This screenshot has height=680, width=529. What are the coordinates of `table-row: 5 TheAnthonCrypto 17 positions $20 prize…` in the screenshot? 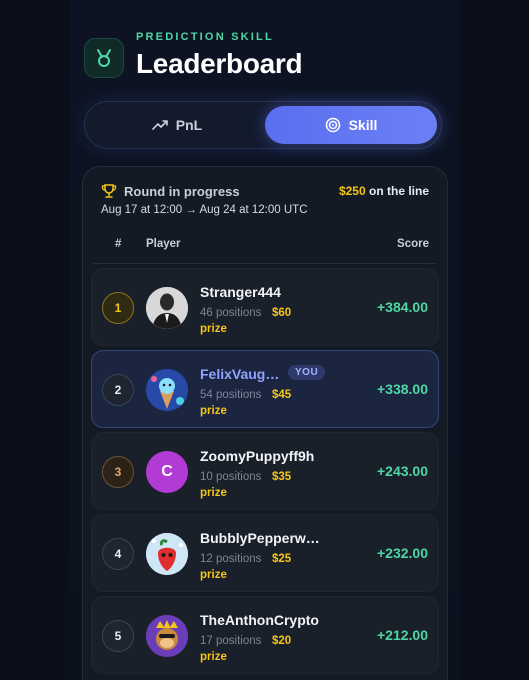 It's located at (265, 635).